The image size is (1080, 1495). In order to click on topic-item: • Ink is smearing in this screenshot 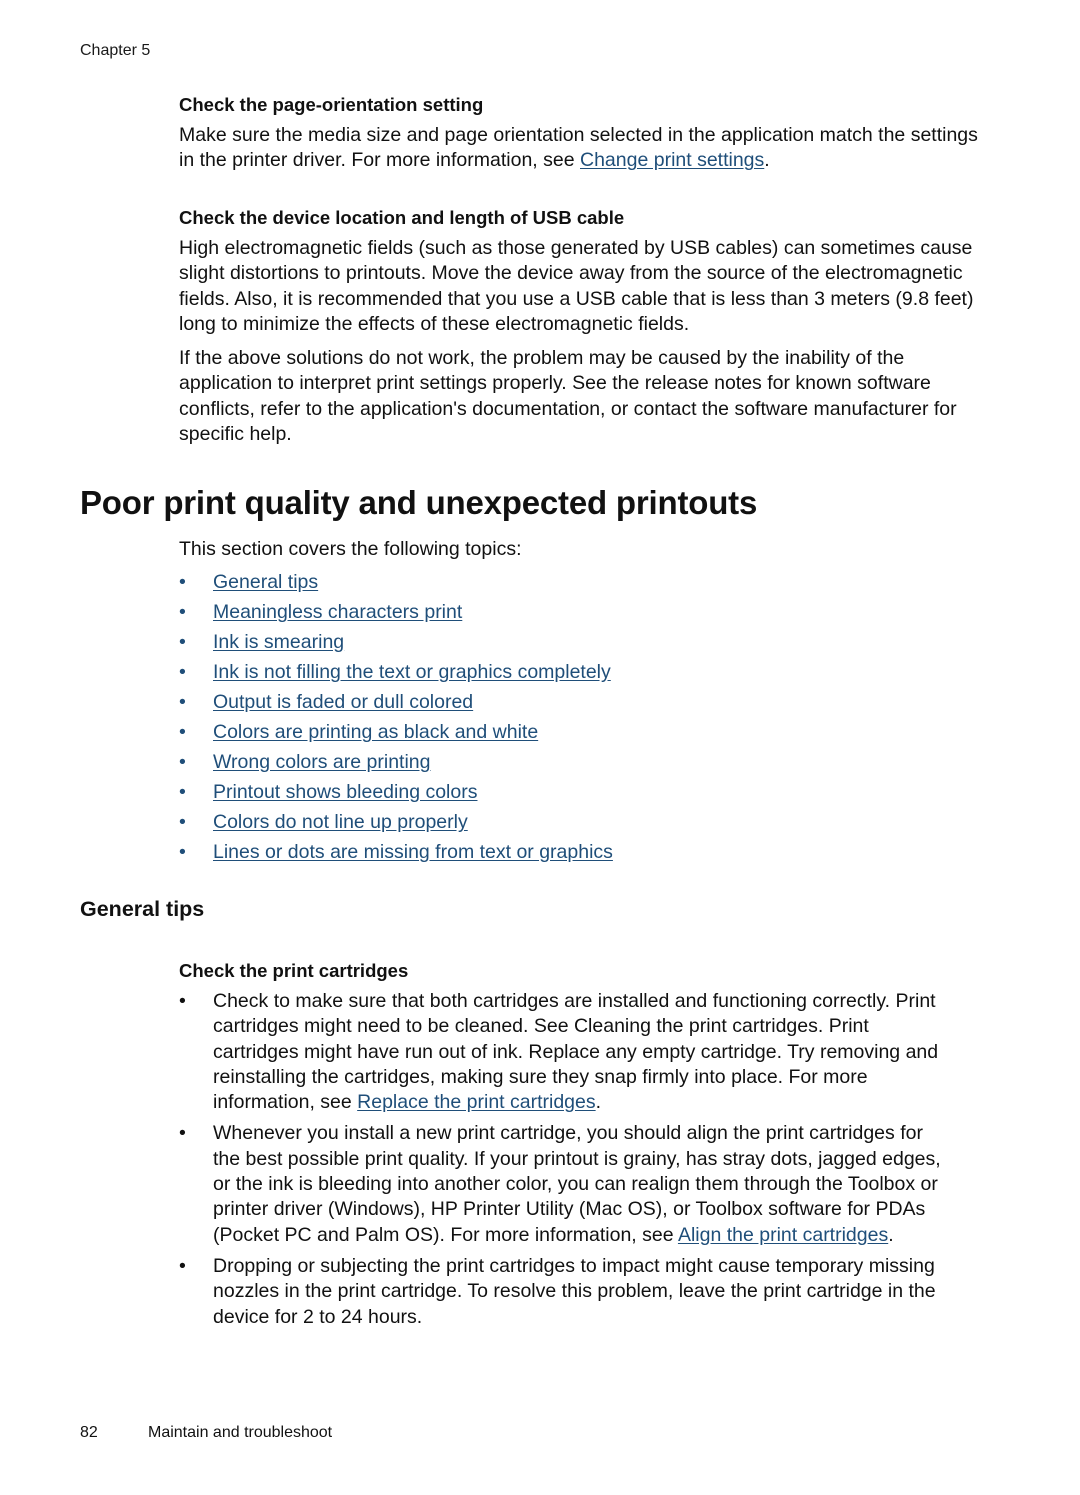, I will do `click(579, 645)`.